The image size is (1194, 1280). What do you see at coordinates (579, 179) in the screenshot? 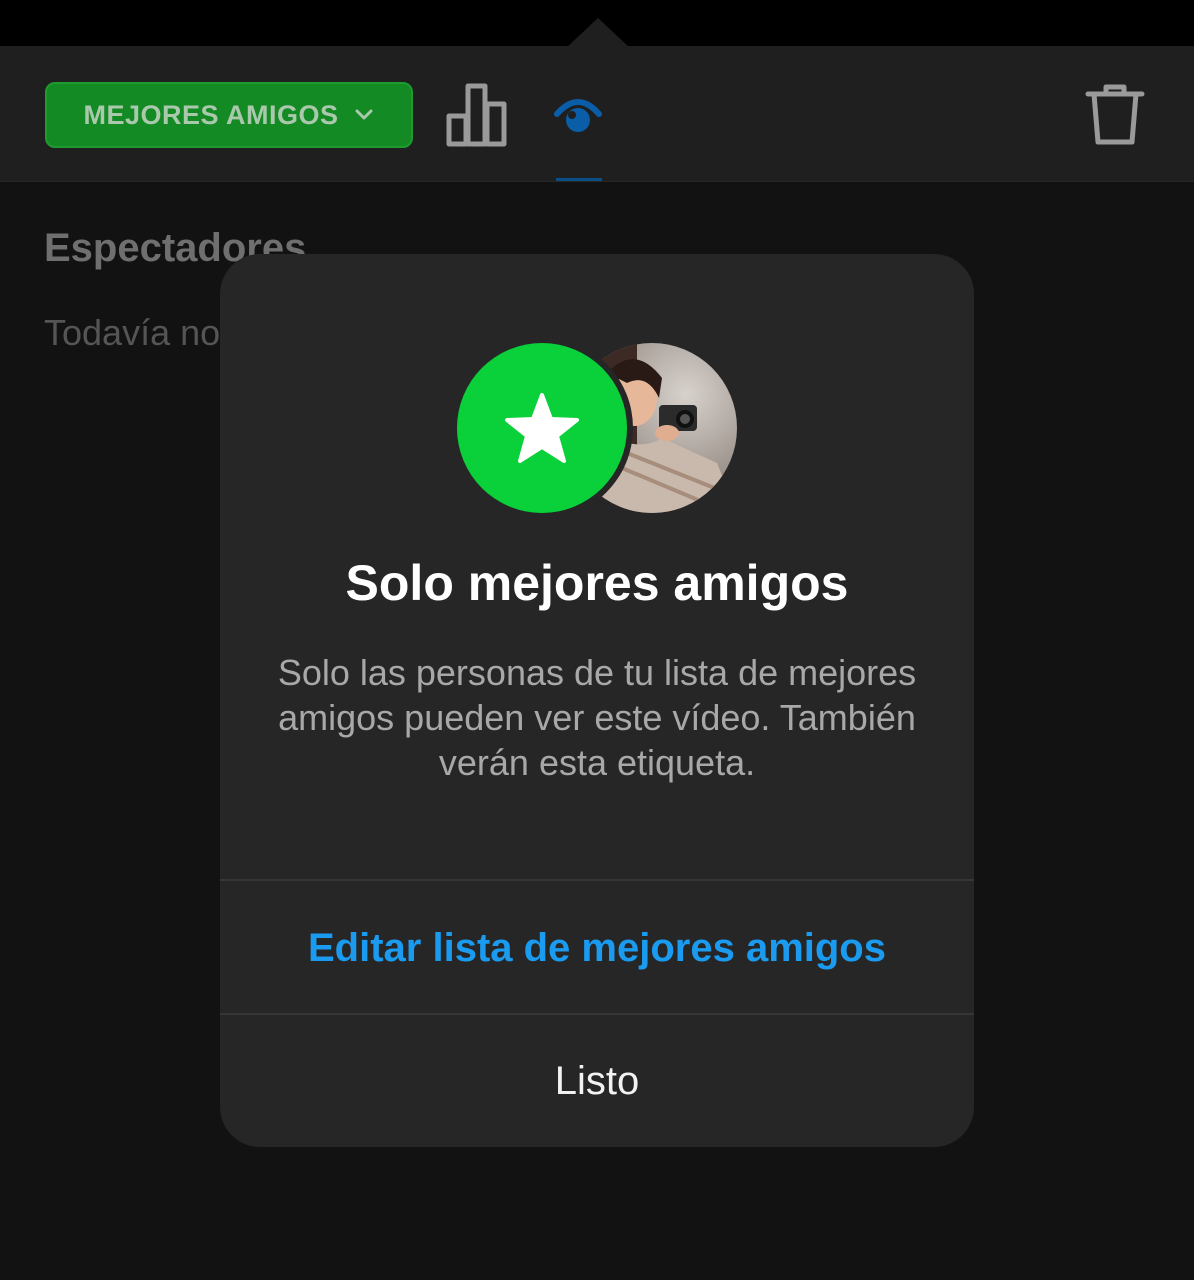
I see `active-tab-indicator` at bounding box center [579, 179].